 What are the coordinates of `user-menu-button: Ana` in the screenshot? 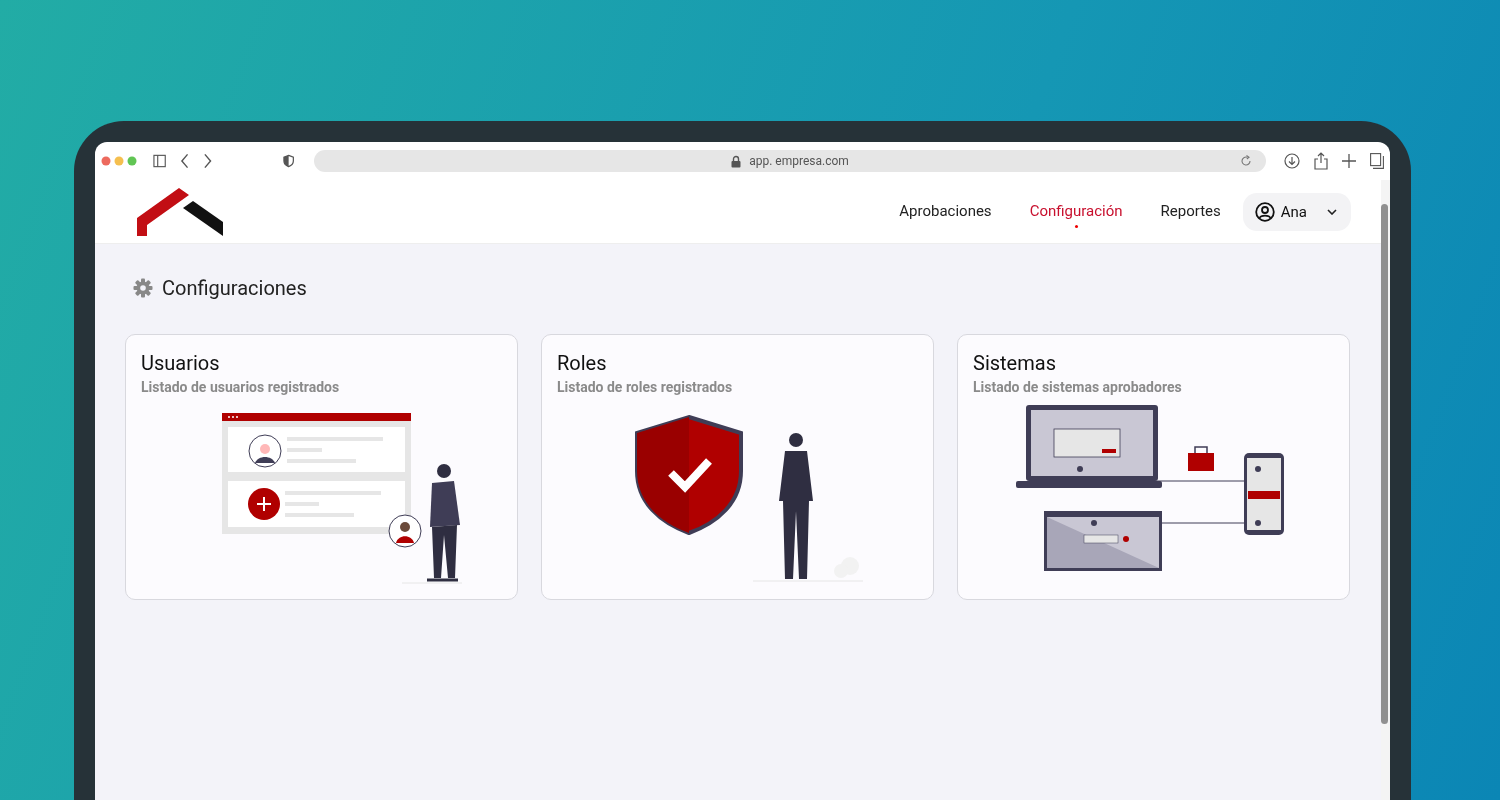 It's located at (1296, 211).